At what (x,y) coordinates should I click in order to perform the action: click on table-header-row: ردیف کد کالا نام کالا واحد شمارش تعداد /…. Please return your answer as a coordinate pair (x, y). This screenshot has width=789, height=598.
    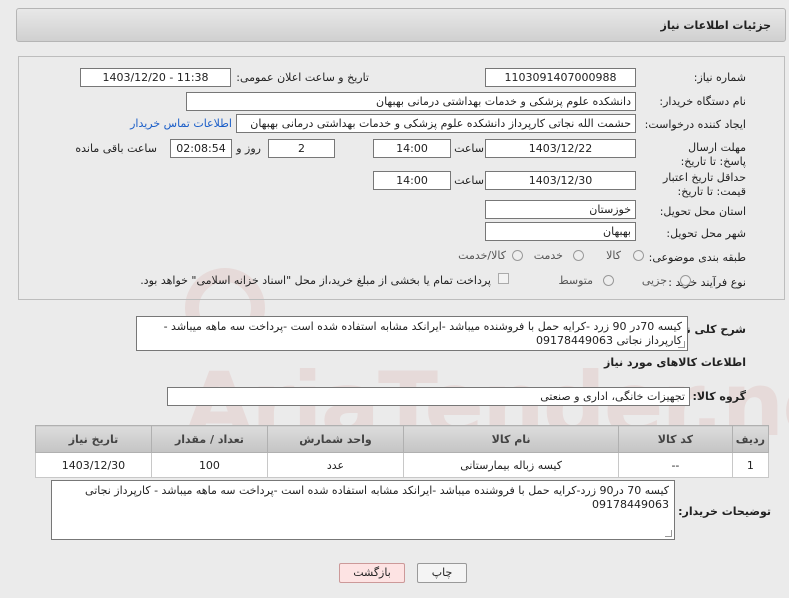
    Looking at the image, I should click on (402, 439).